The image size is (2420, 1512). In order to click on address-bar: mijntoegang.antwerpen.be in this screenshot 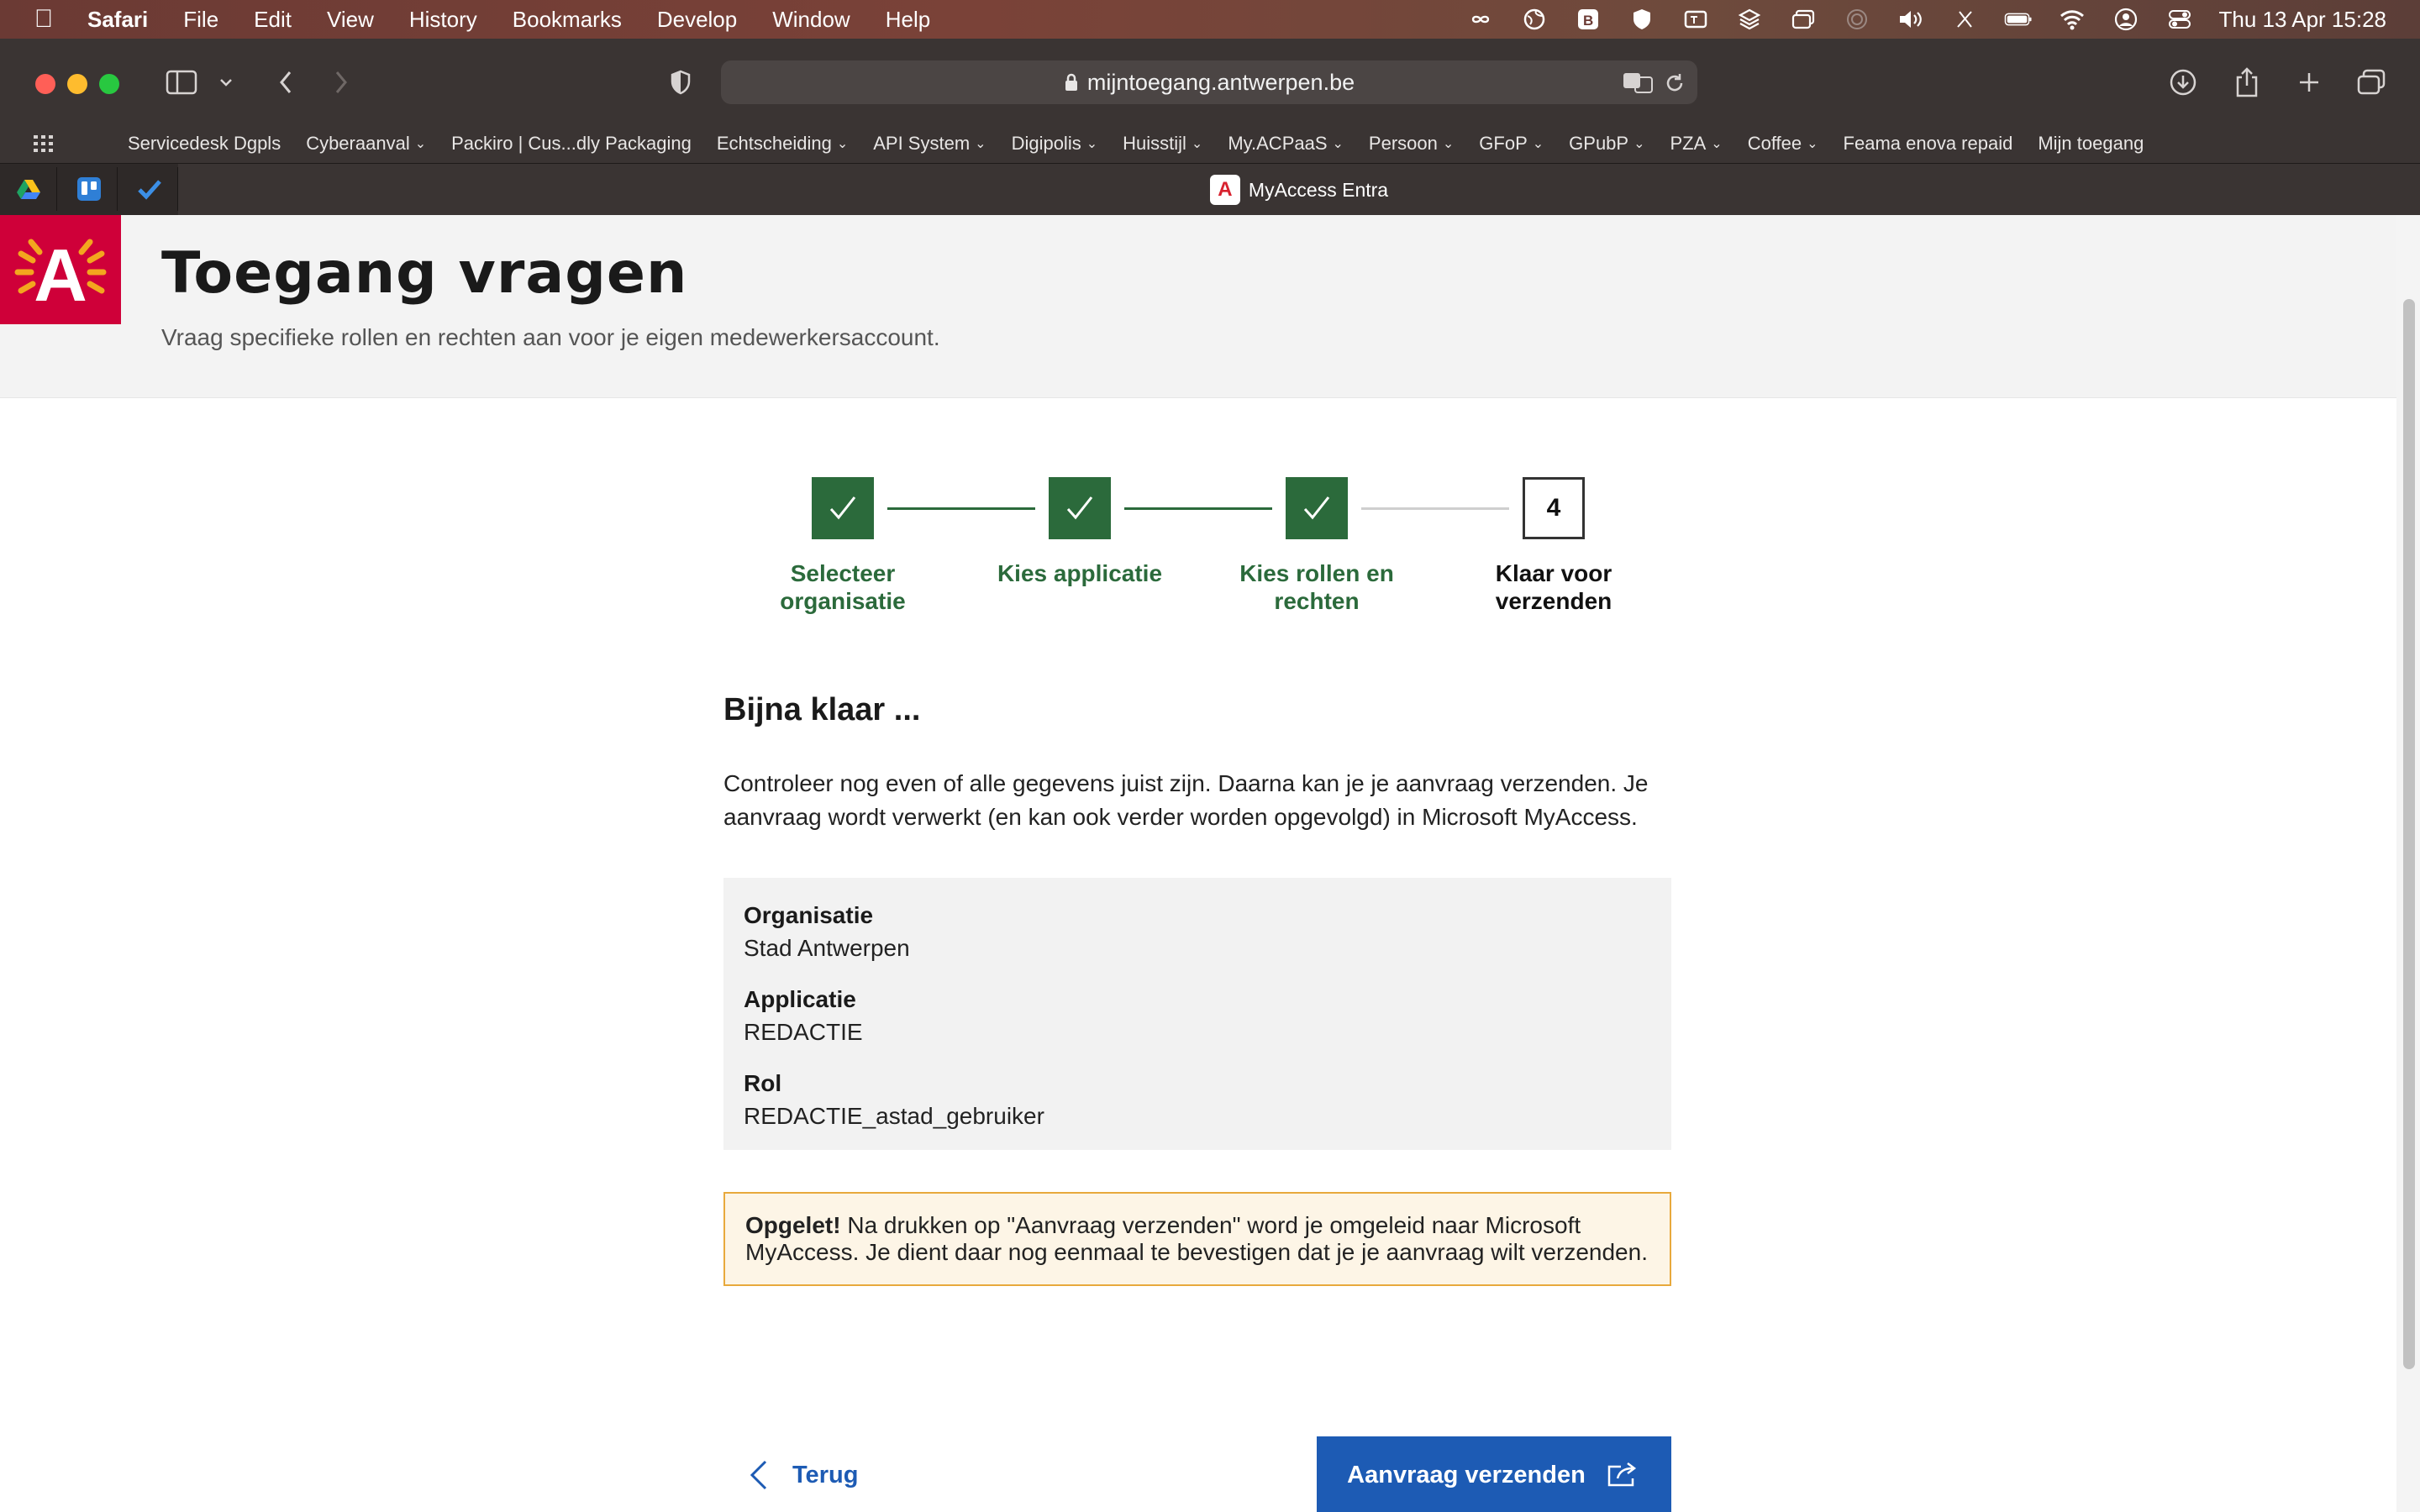, I will do `click(1209, 82)`.